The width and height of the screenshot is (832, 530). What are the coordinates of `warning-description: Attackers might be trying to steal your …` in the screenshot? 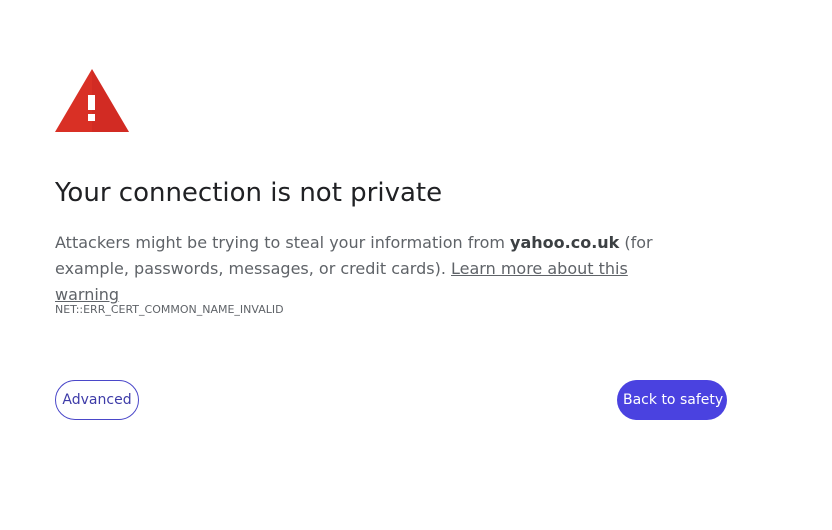 It's located at (375, 269).